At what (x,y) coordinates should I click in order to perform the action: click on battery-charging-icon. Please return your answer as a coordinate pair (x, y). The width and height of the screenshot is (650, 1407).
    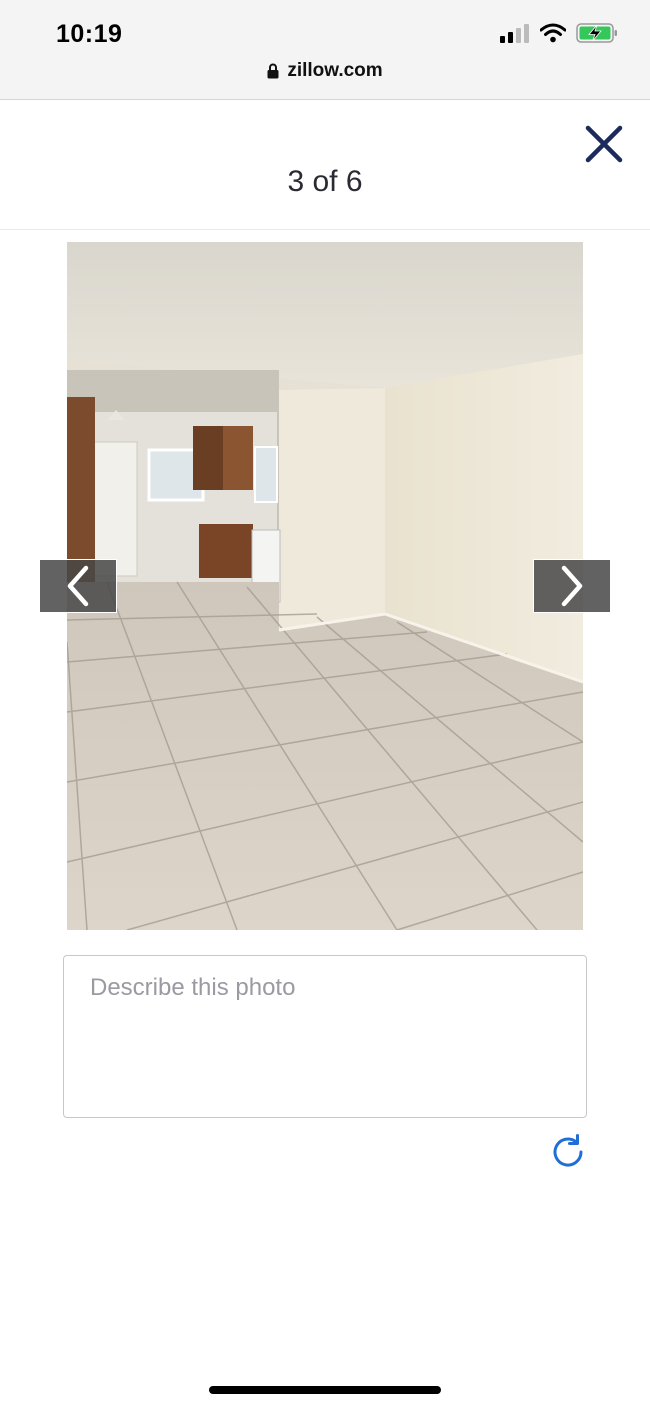
    Looking at the image, I should click on (596, 33).